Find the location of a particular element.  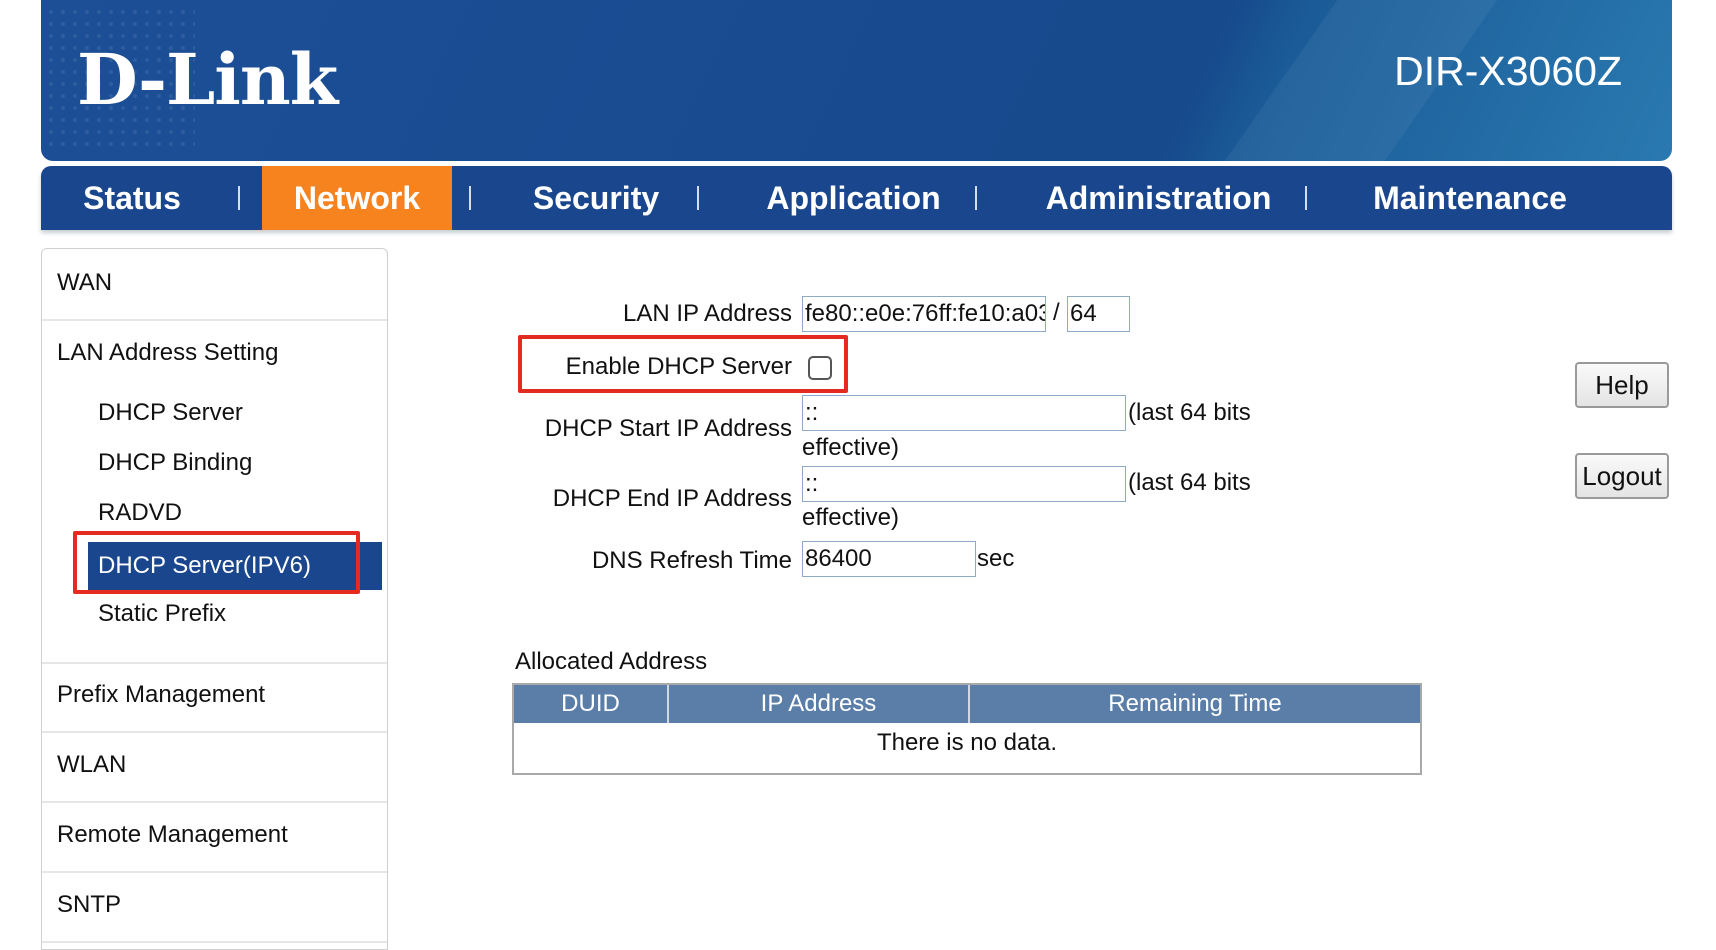

sidebar-subitem-radvd: RADVD is located at coordinates (140, 513).